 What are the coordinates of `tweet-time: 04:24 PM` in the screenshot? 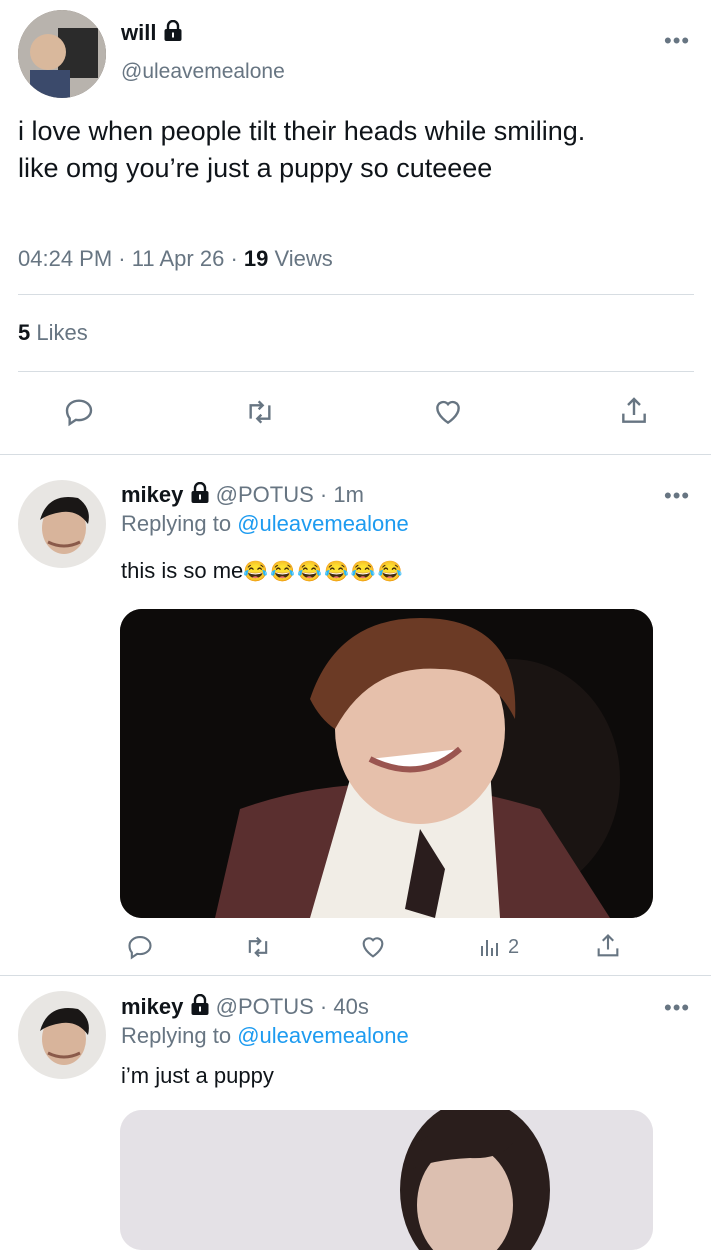 It's located at (65, 258).